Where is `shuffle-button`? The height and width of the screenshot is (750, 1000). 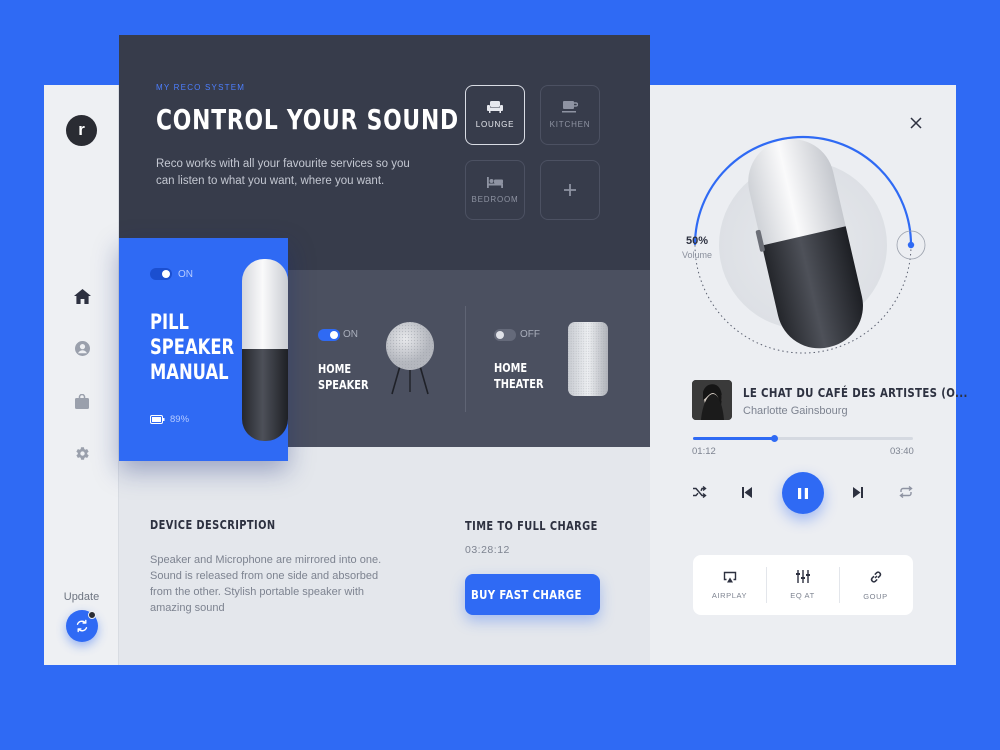
shuffle-button is located at coordinates (700, 492).